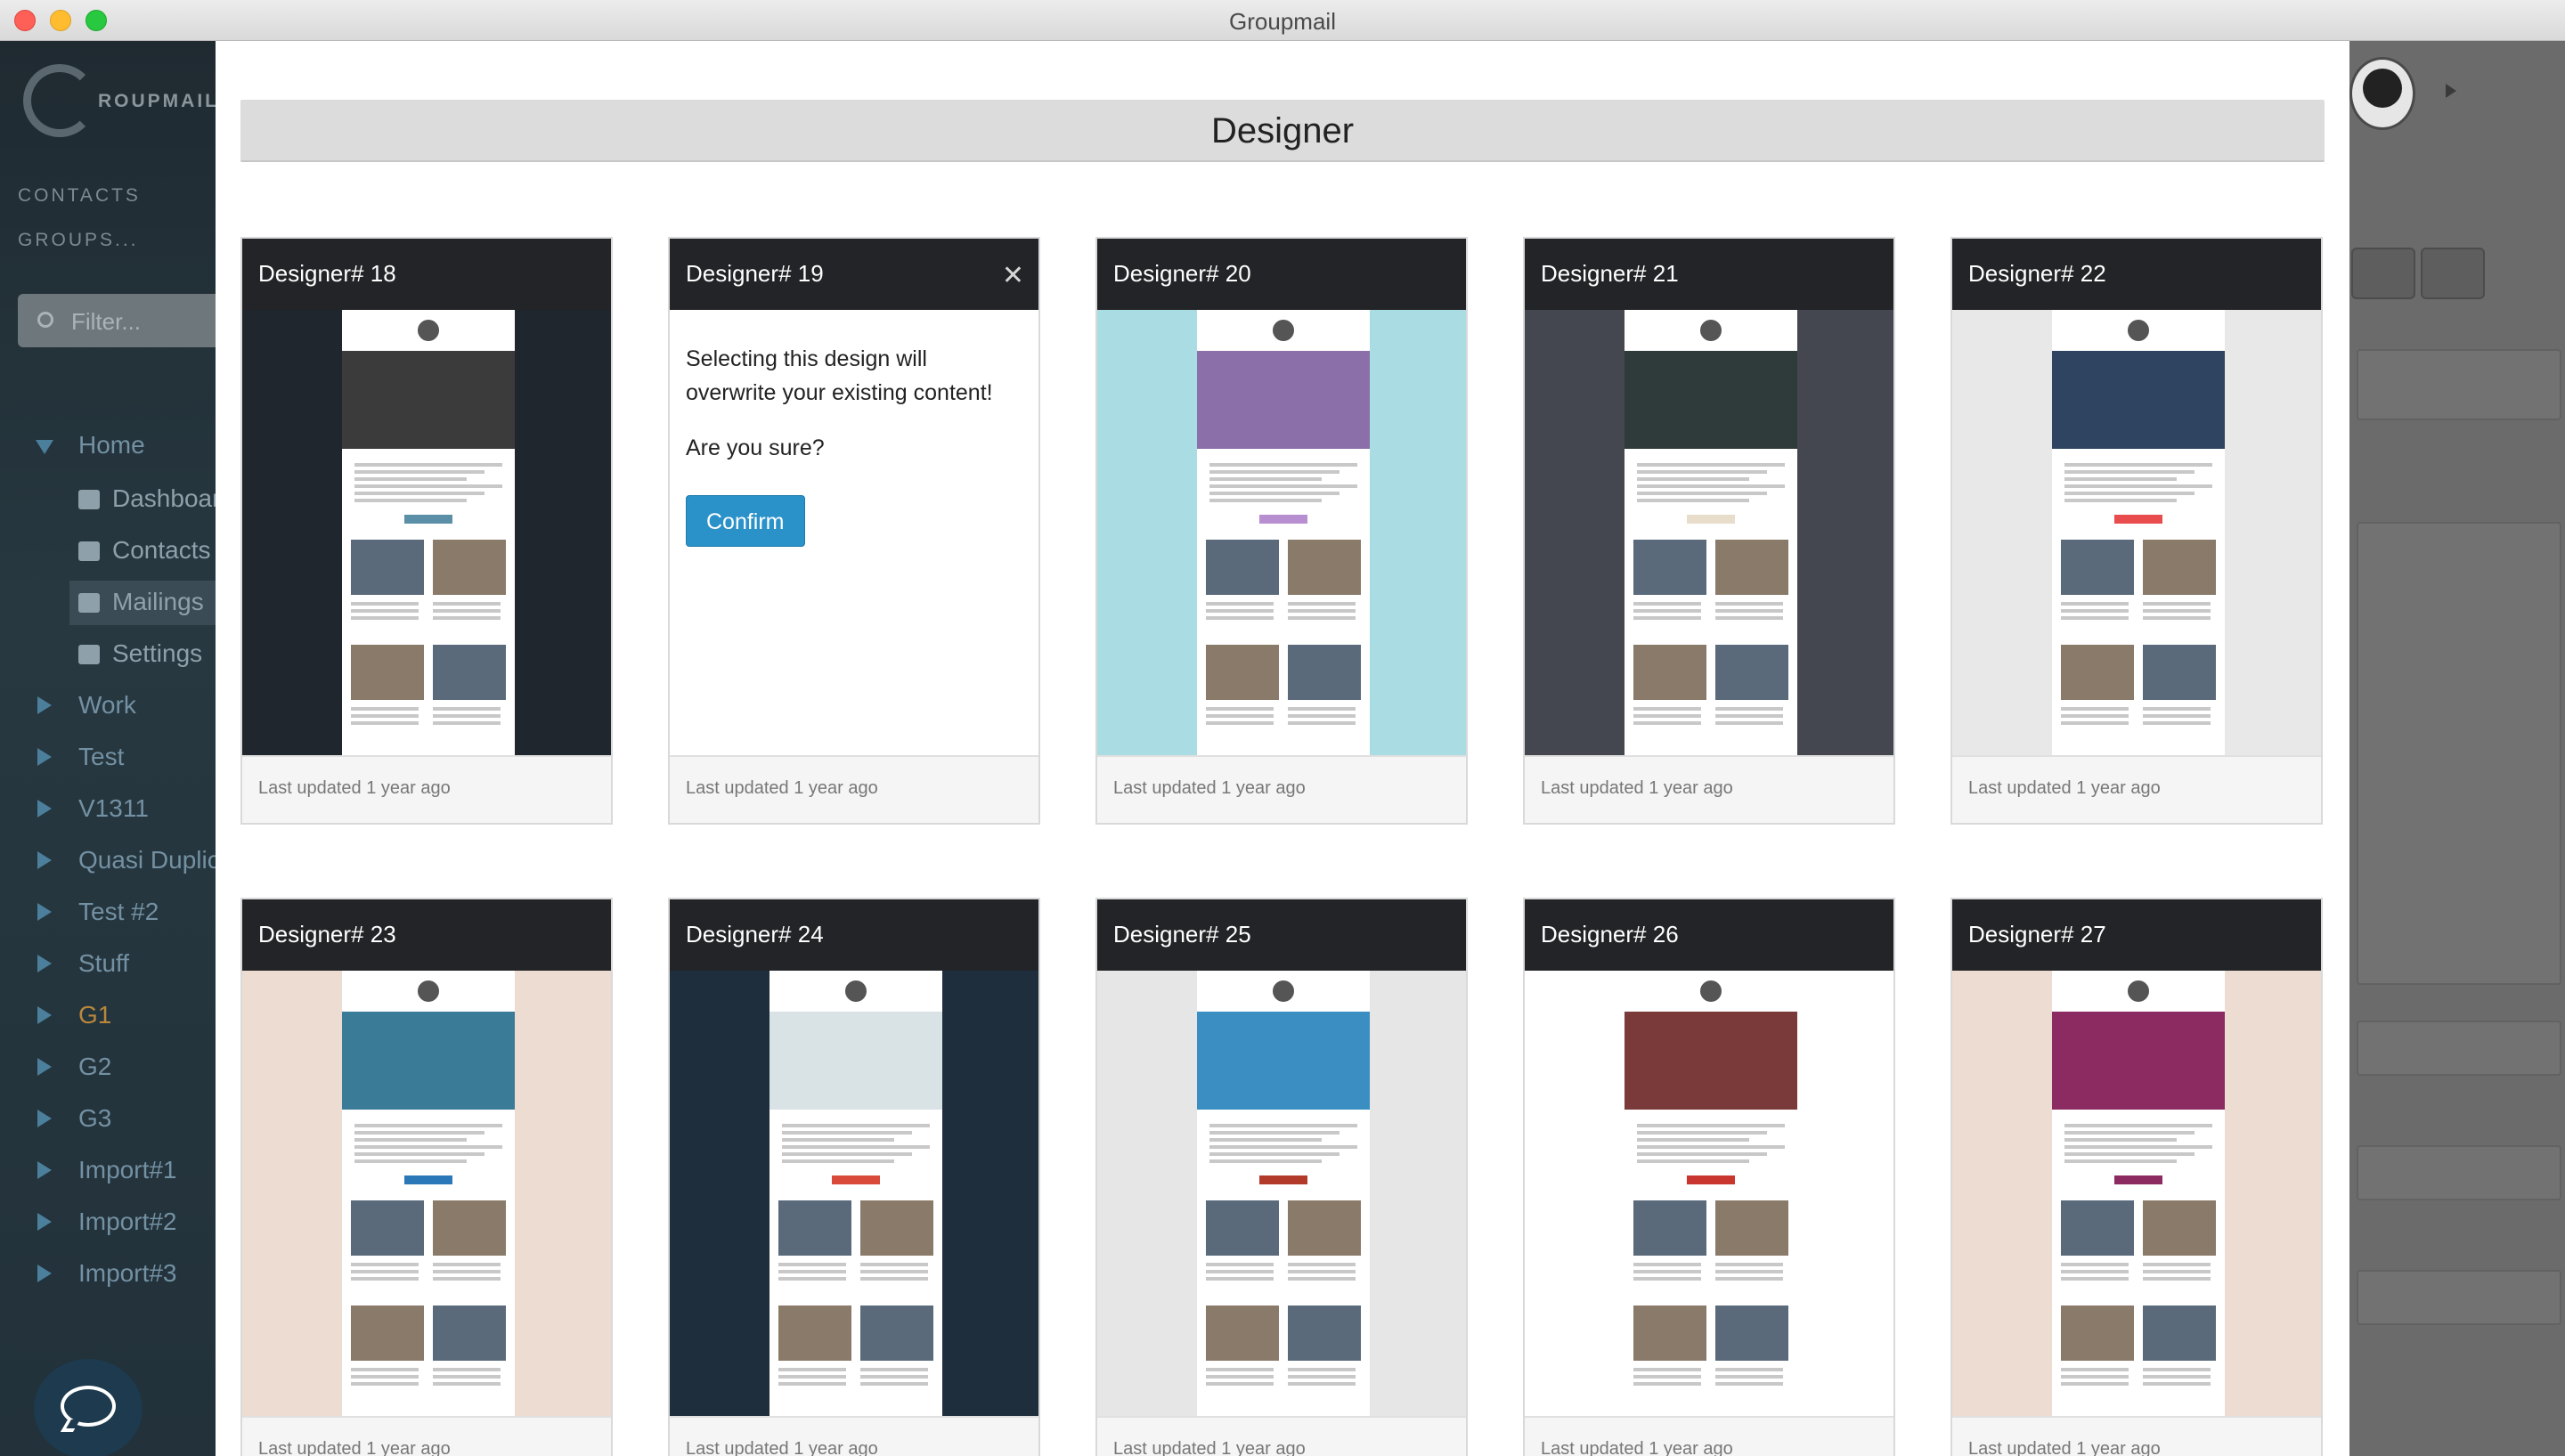 The height and width of the screenshot is (1456, 2565). What do you see at coordinates (127, 1273) in the screenshot?
I see `tree-item-label: Import#3` at bounding box center [127, 1273].